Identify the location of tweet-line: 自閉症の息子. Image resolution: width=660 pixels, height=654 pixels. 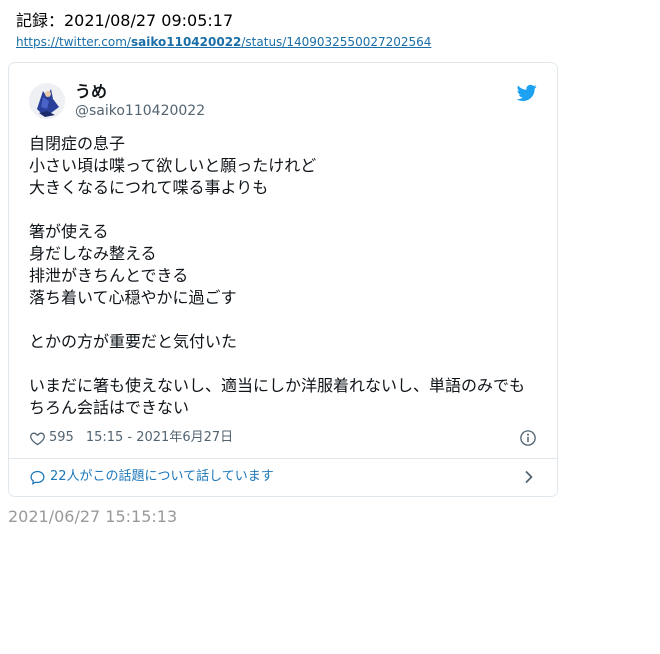
(77, 143).